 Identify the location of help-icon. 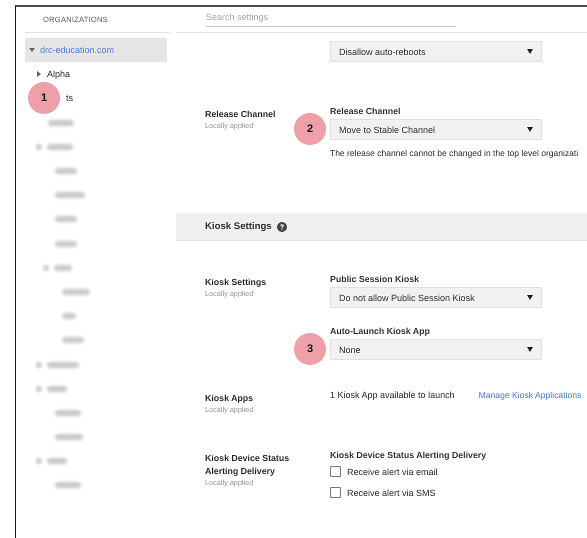
(281, 227).